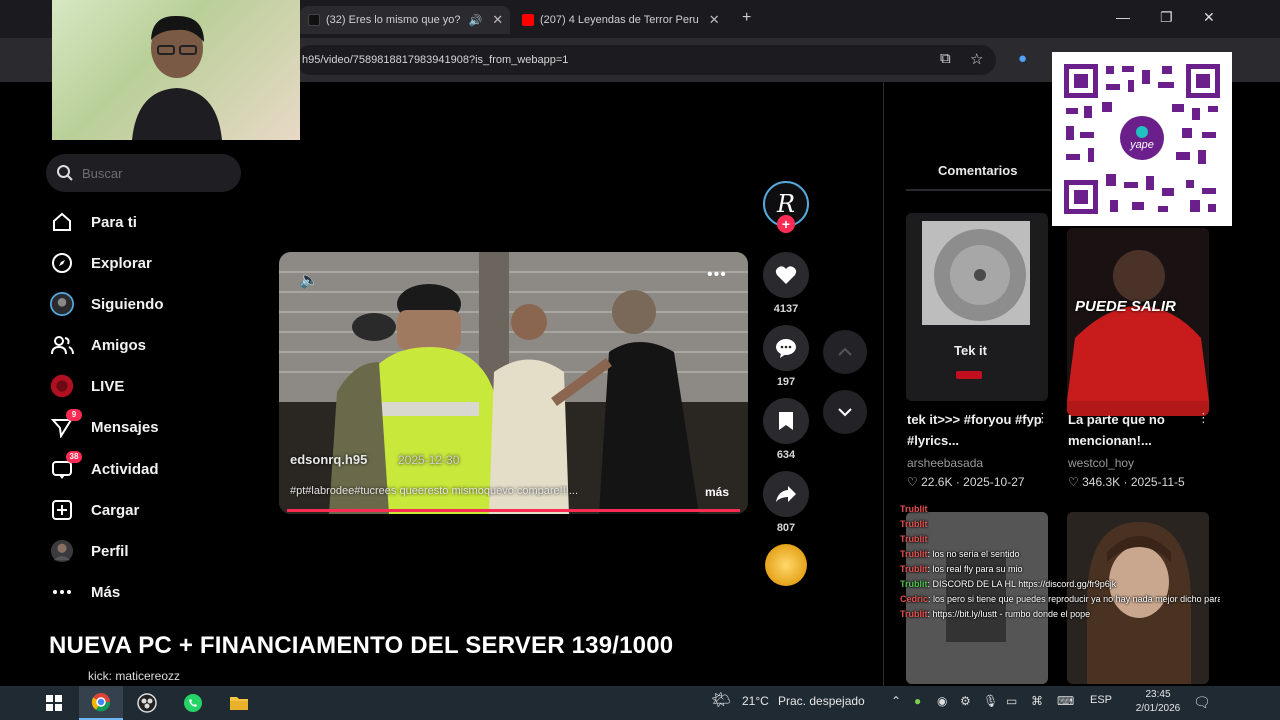 This screenshot has width=1280, height=720. Describe the element at coordinates (786, 309) in the screenshot. I see `like-count: 4137` at that location.